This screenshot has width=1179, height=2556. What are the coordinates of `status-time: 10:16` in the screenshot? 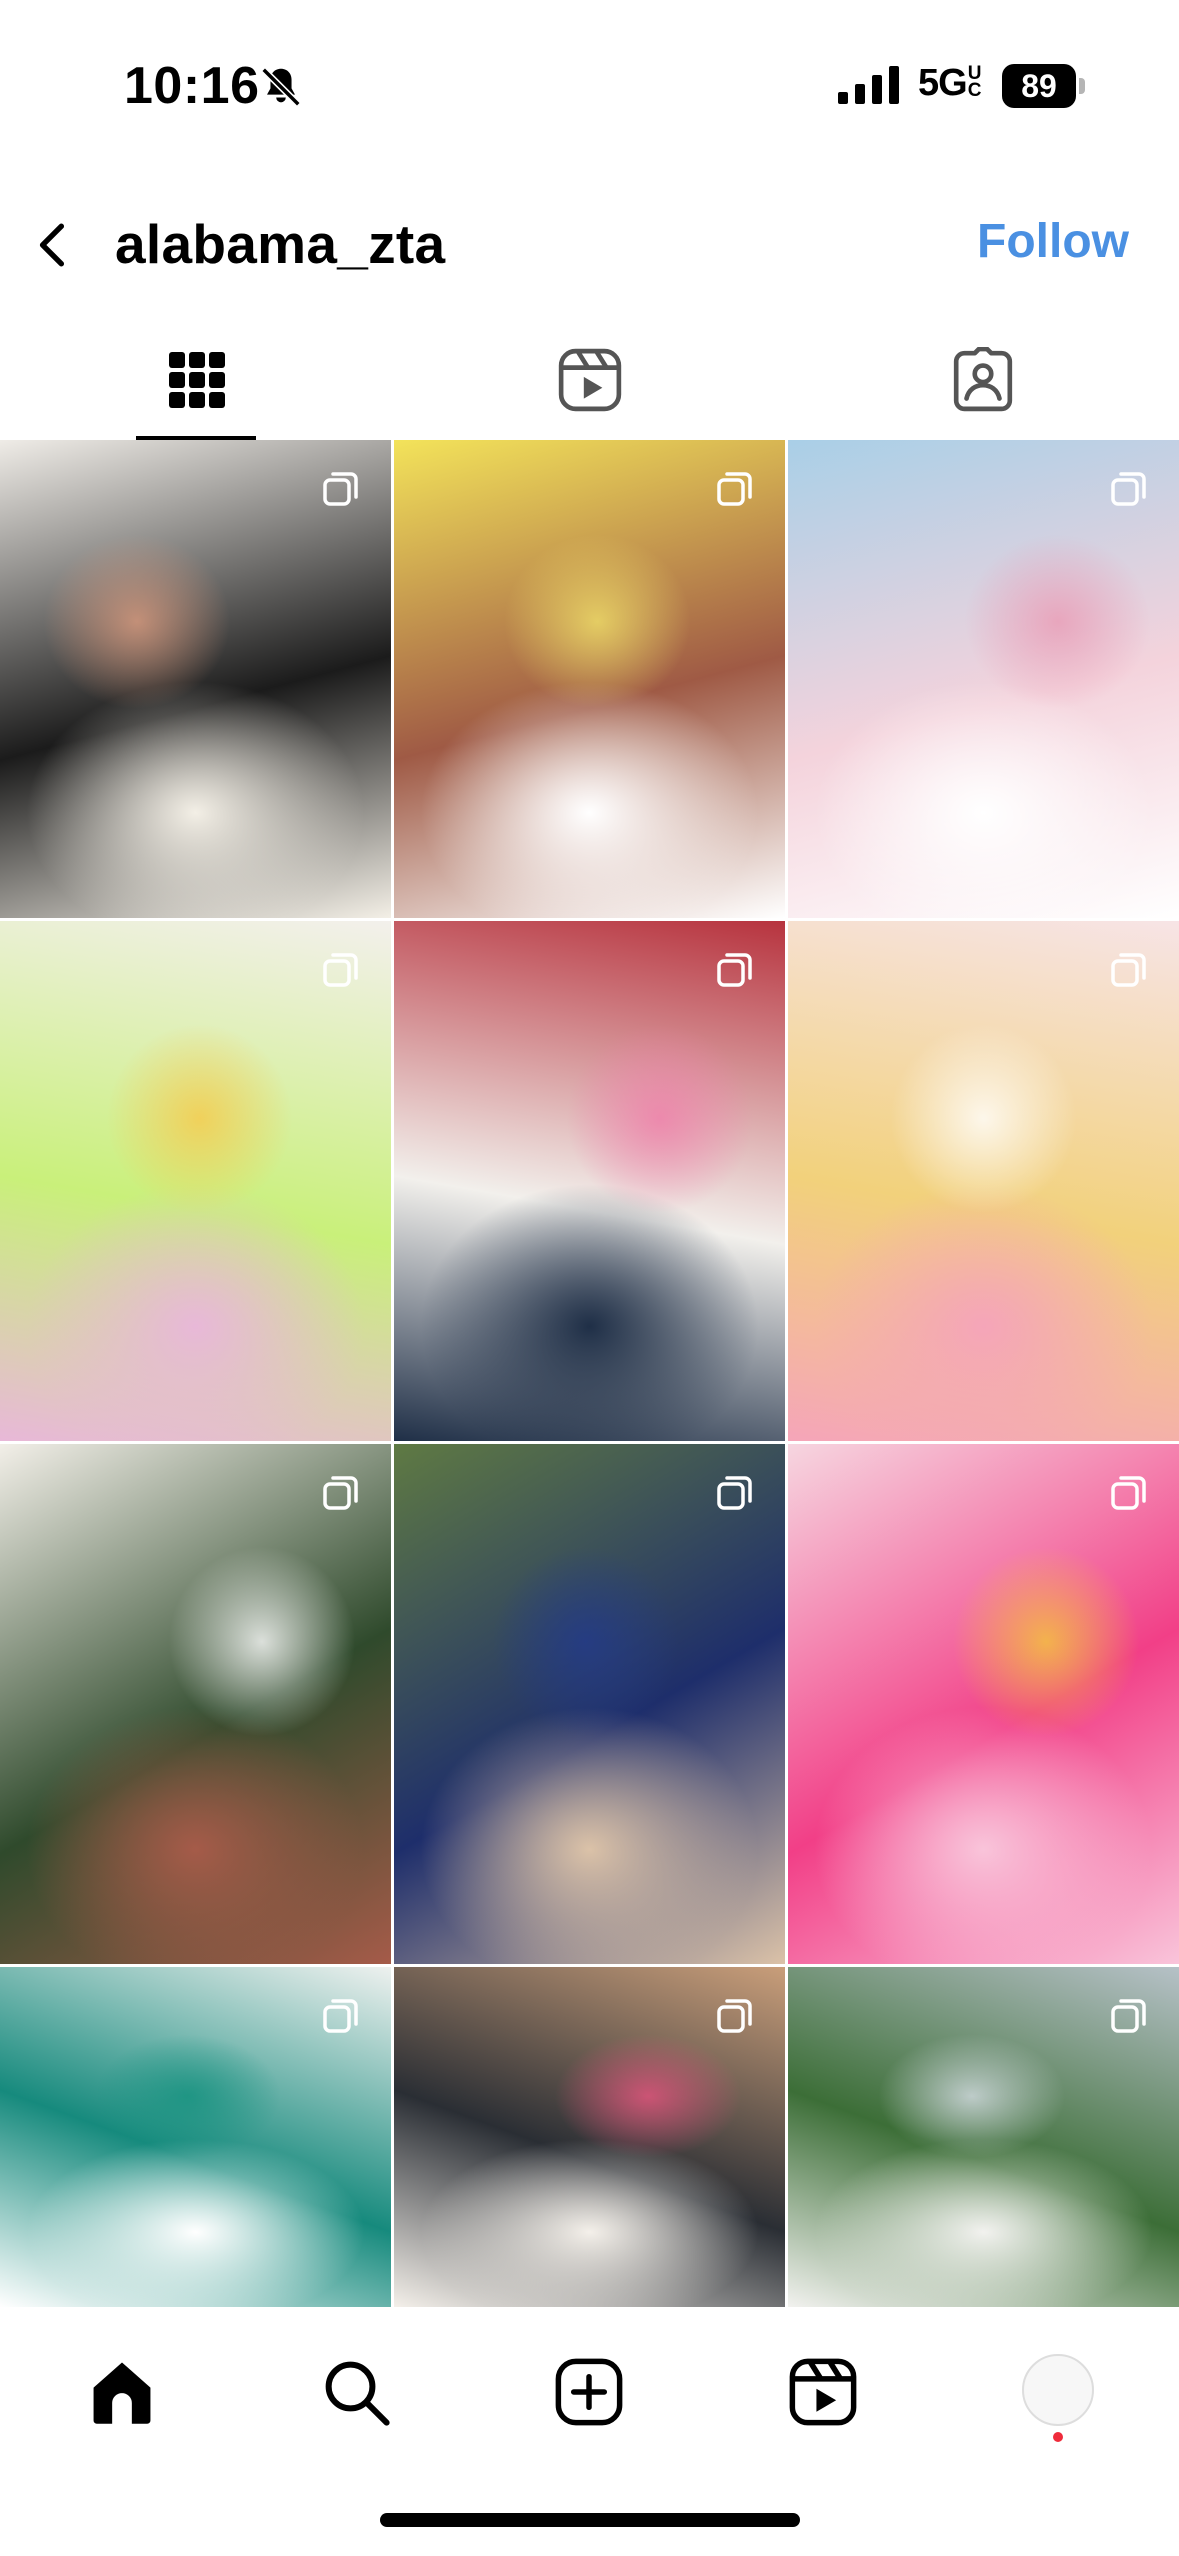 It's located at (192, 86).